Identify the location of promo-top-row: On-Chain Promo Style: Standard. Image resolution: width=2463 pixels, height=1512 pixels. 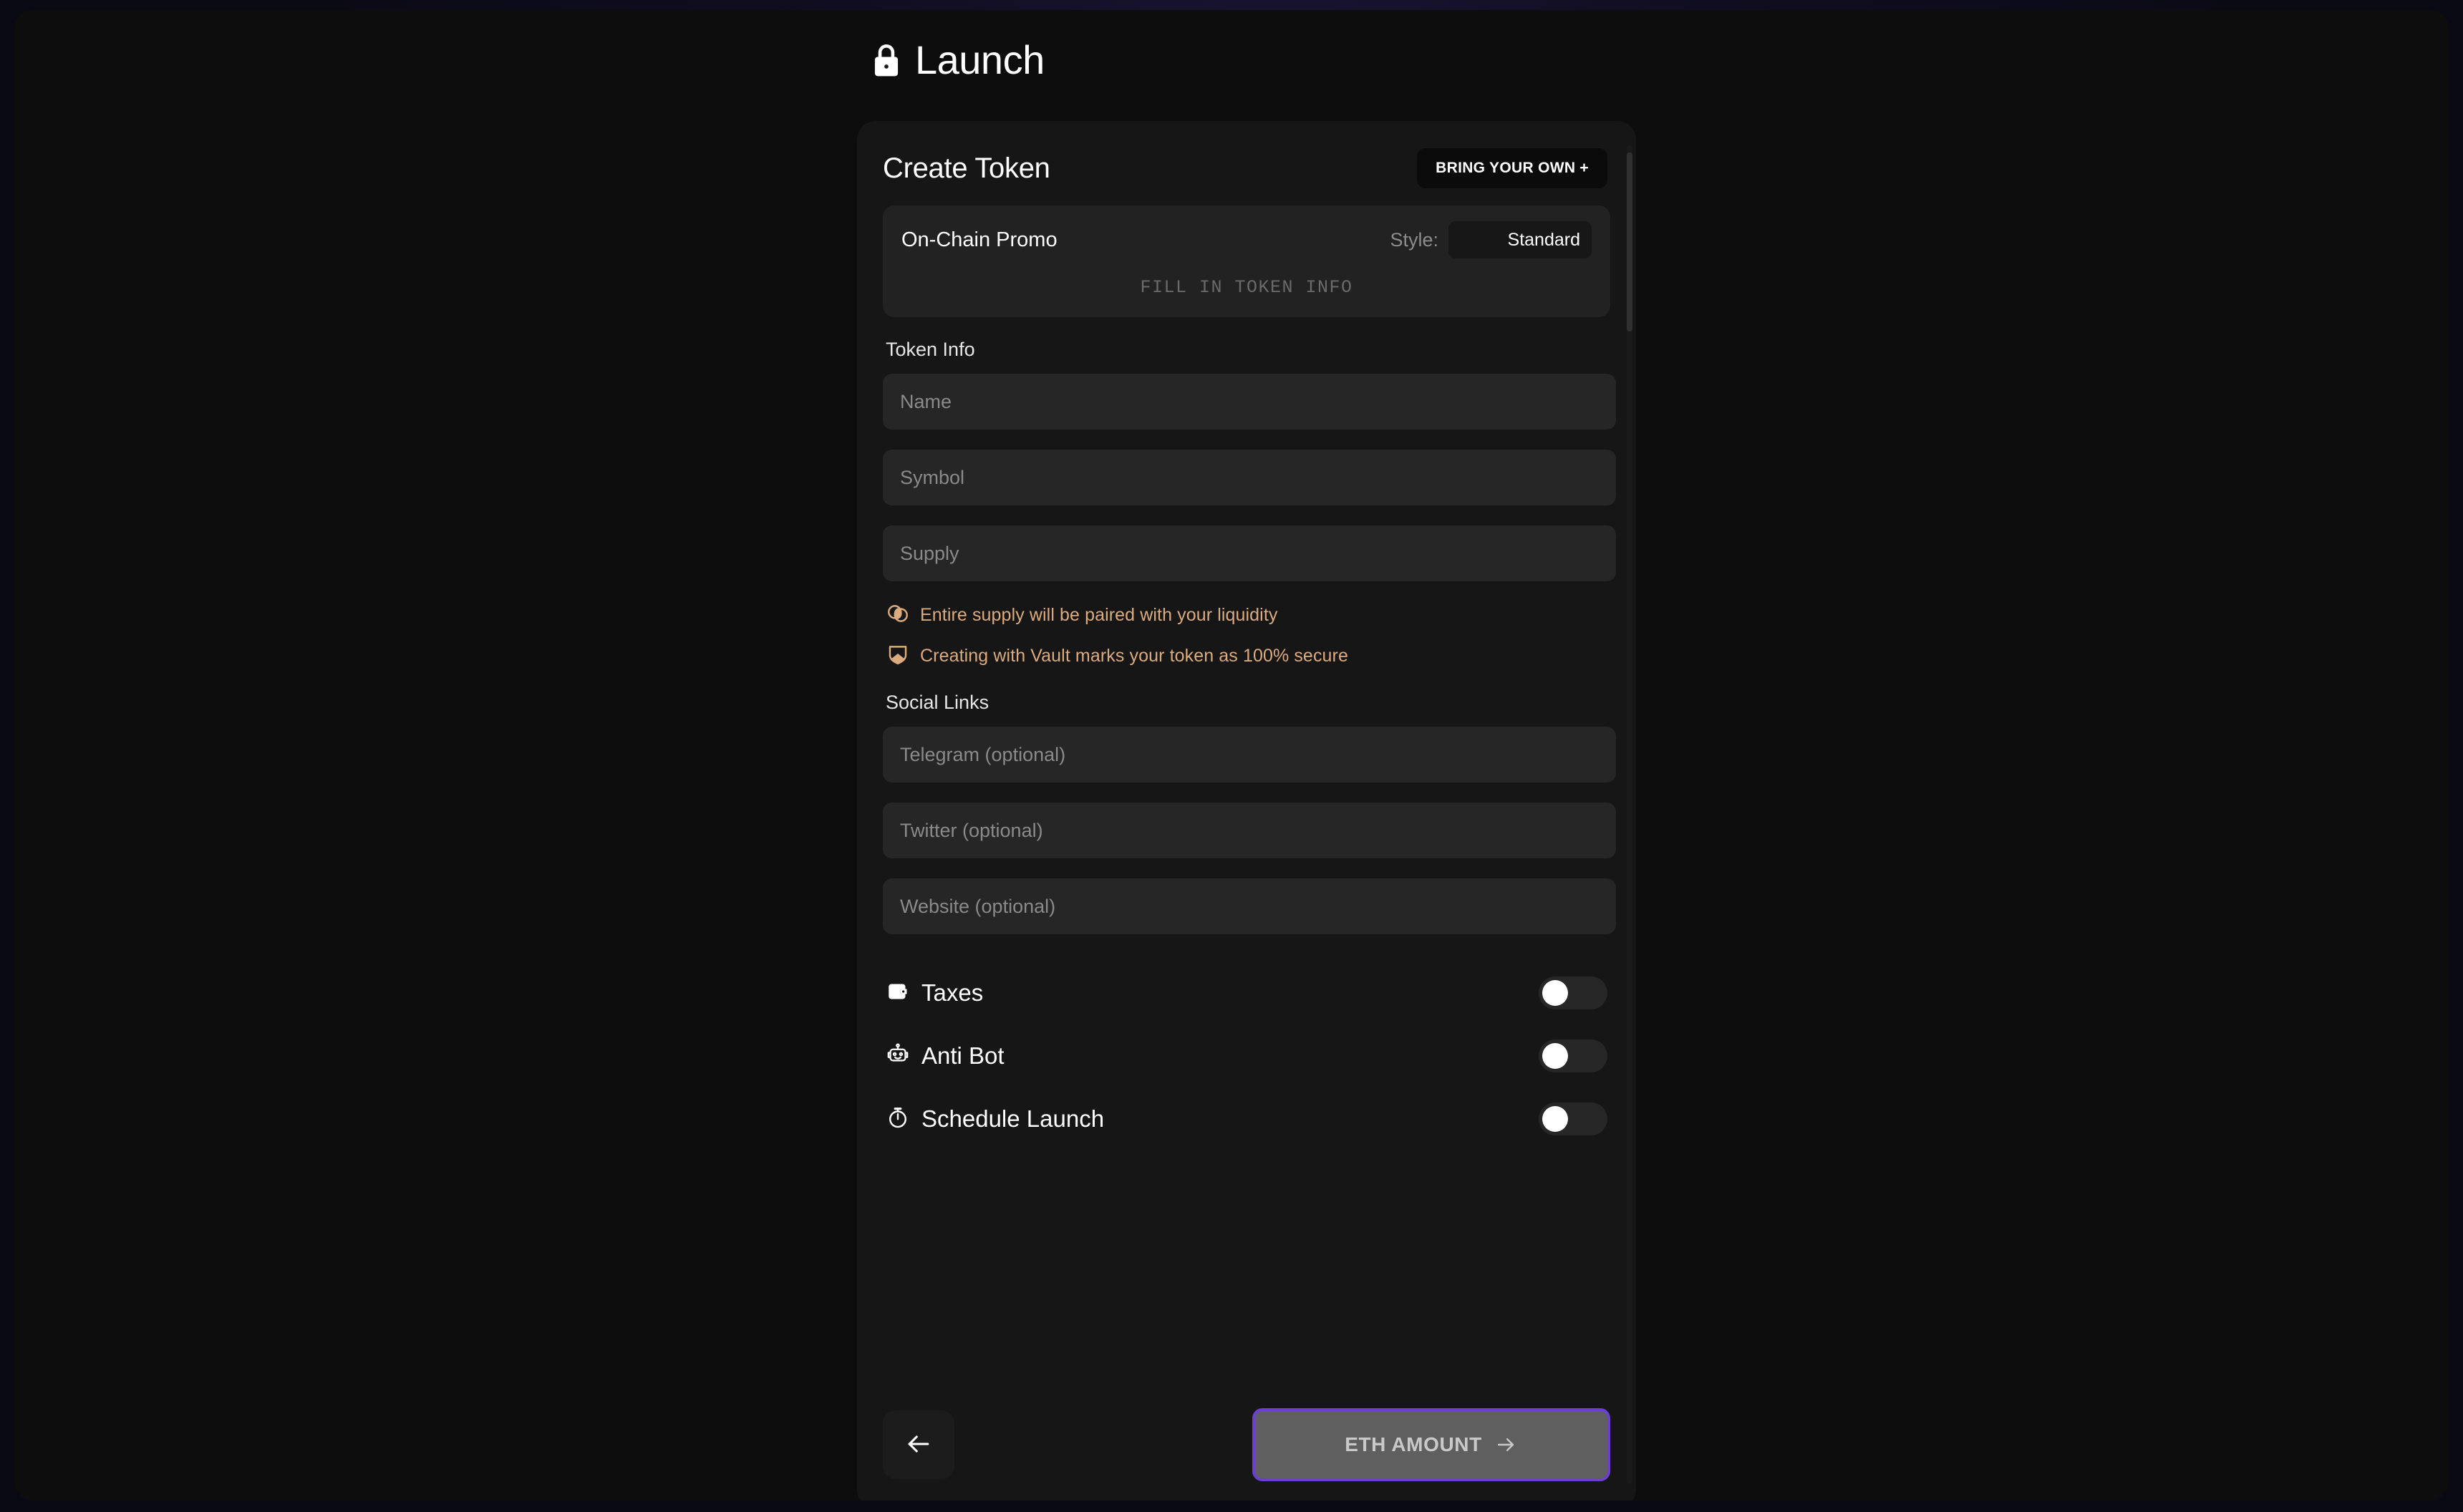
(1246, 239).